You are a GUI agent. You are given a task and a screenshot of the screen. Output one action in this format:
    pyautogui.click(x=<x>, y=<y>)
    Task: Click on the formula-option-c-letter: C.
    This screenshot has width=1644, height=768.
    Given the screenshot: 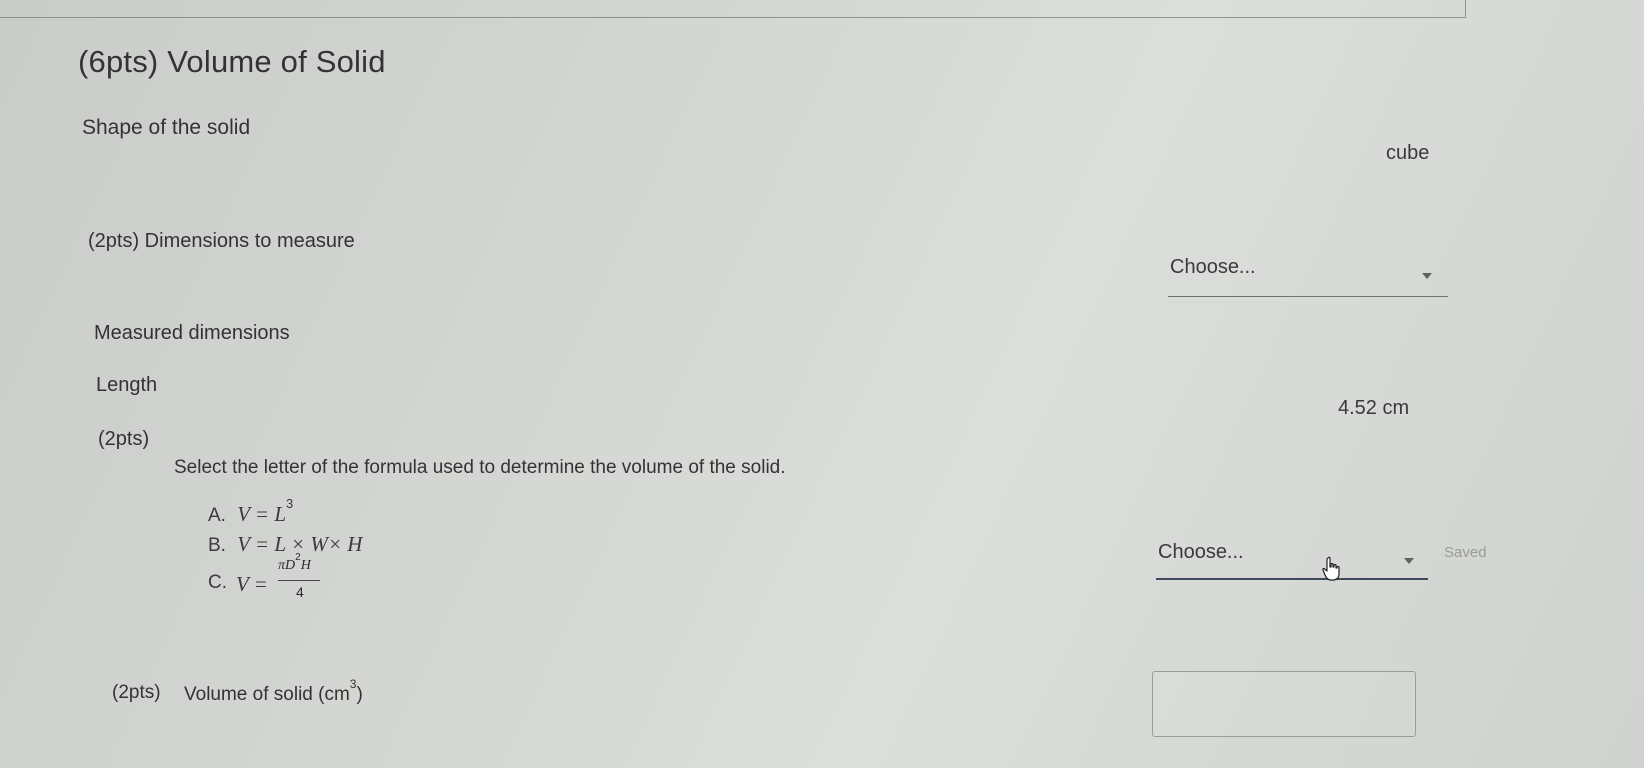 What is the action you would take?
    pyautogui.click(x=217, y=582)
    